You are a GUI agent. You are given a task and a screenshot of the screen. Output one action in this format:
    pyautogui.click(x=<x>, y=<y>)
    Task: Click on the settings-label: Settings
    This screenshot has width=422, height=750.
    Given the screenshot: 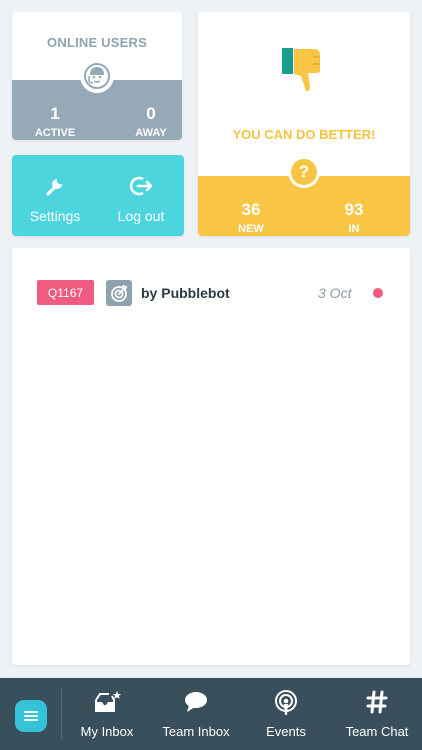 What is the action you would take?
    pyautogui.click(x=55, y=216)
    